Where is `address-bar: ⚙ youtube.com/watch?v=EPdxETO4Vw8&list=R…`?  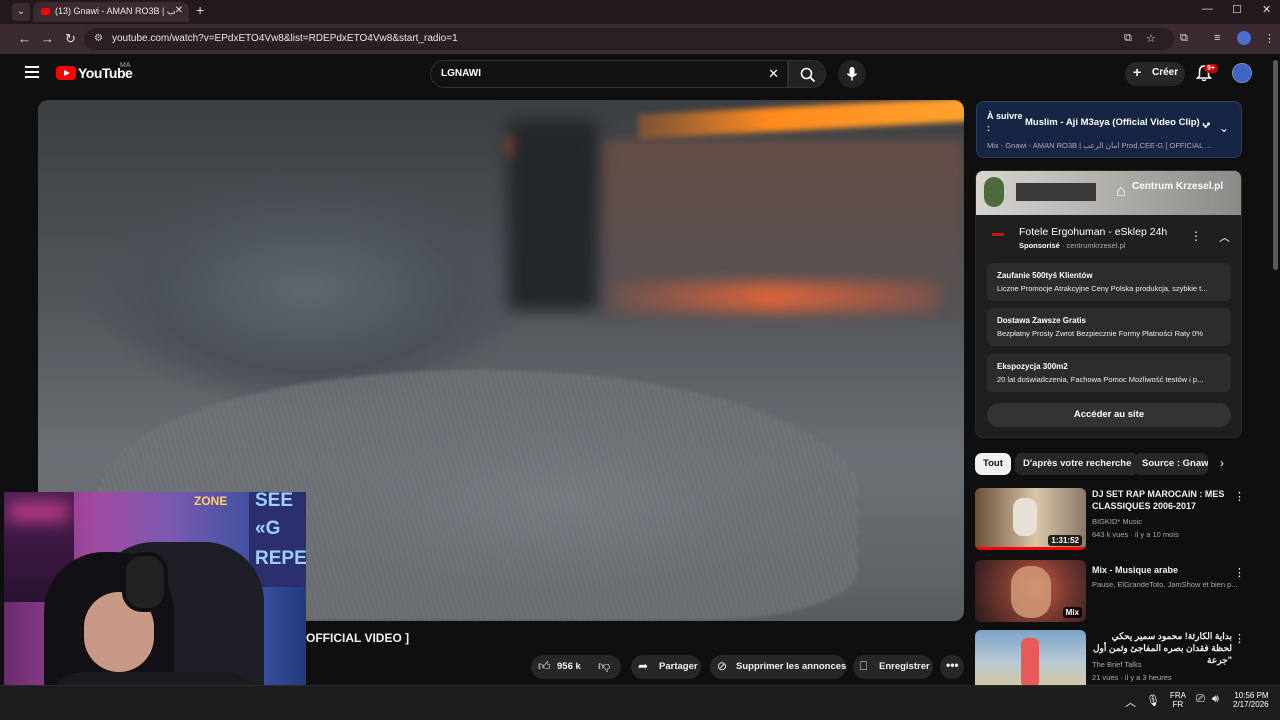 address-bar: ⚙ youtube.com/watch?v=EPdxETO4Vw8&list=R… is located at coordinates (629, 39).